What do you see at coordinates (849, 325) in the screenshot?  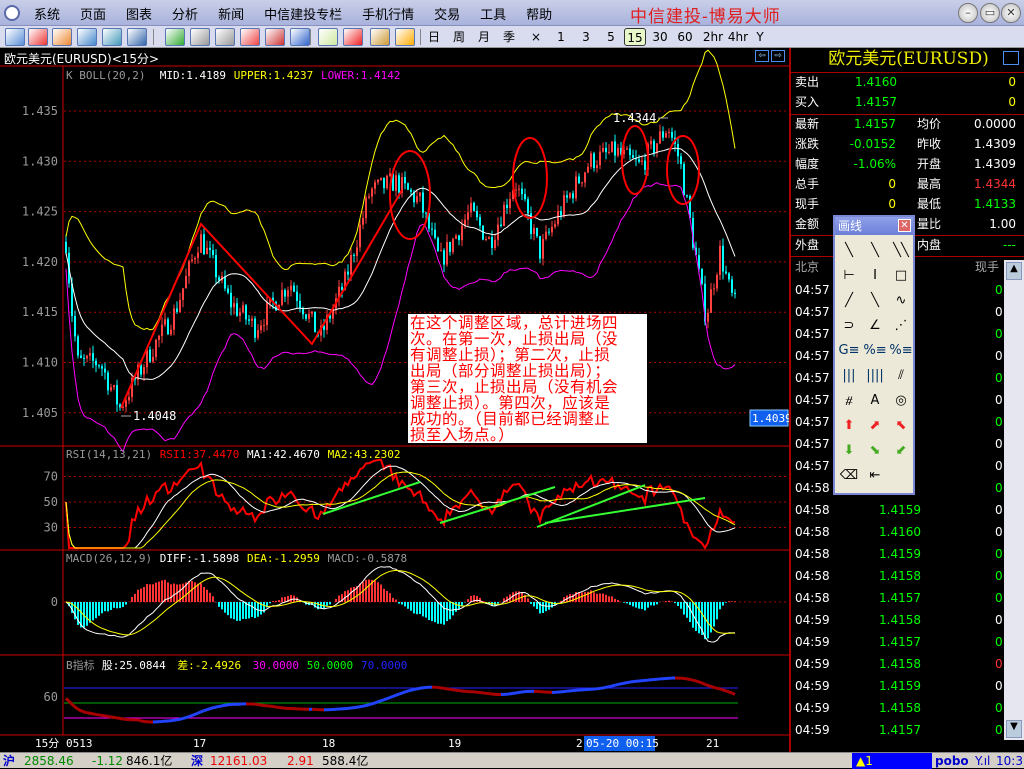 I see `draw-tool-9-icon: ⊃` at bounding box center [849, 325].